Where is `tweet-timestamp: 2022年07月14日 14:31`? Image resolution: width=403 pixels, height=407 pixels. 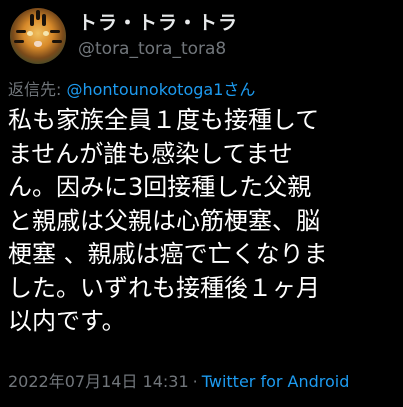
tweet-timestamp: 2022年07月14日 14:31 is located at coordinates (98, 381).